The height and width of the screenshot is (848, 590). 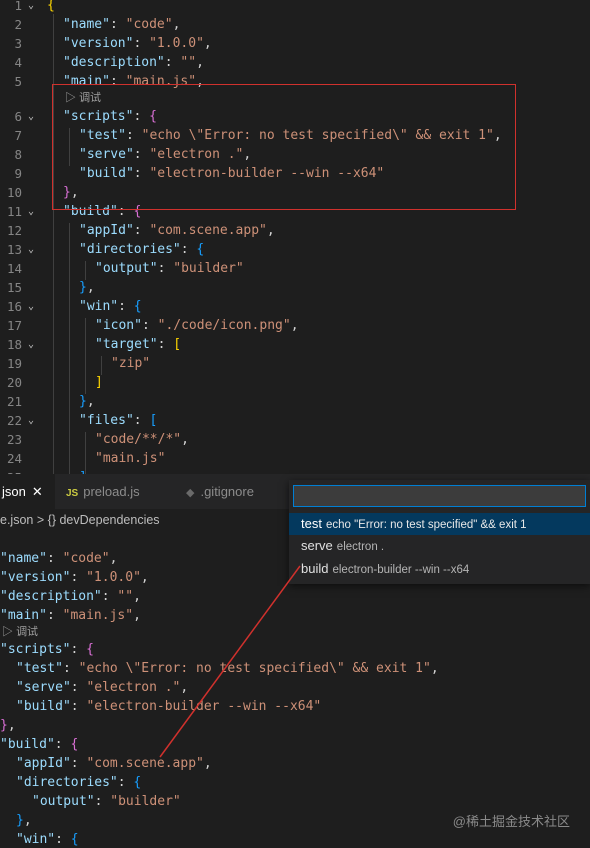 What do you see at coordinates (47, 649) in the screenshot?
I see `code-line: "scripts": {` at bounding box center [47, 649].